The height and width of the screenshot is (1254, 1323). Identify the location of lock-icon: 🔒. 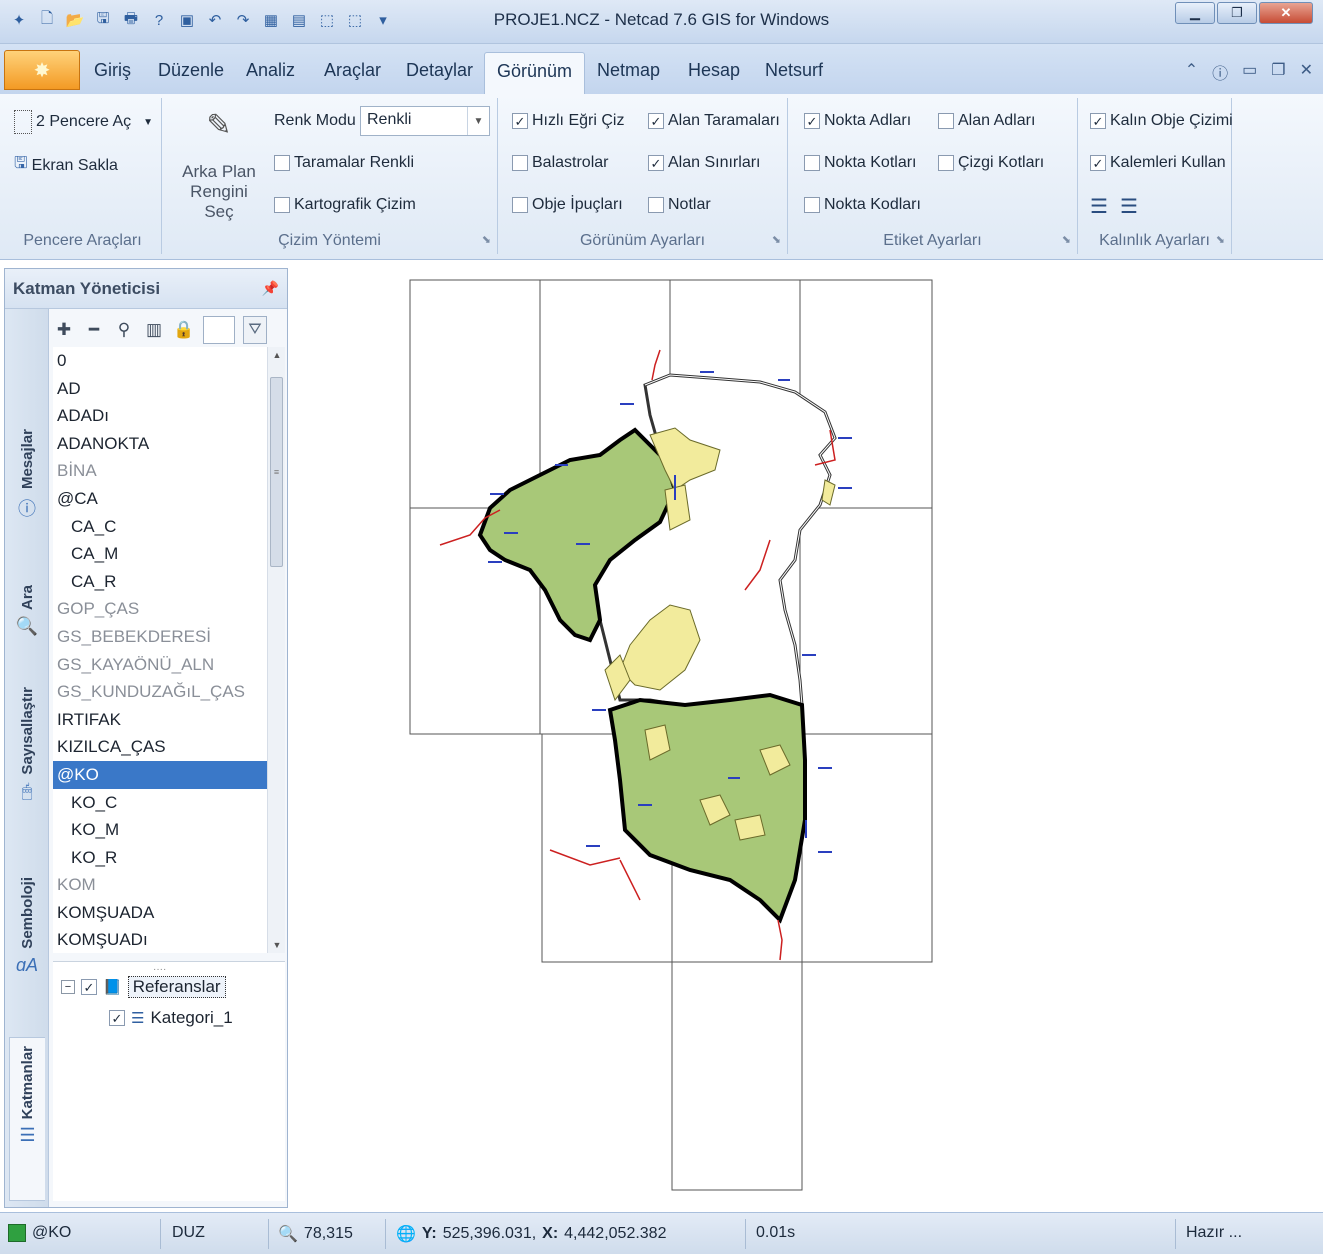
(184, 330).